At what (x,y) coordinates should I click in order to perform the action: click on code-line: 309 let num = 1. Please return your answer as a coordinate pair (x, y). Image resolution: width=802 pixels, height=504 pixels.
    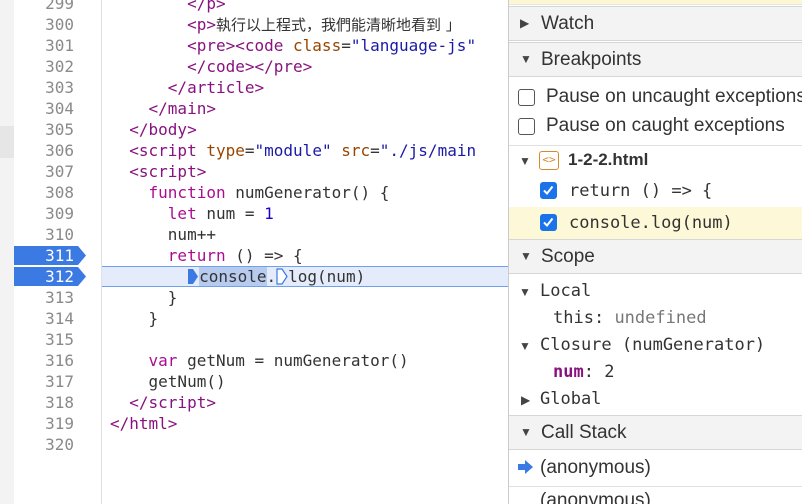
    Looking at the image, I should click on (254, 213).